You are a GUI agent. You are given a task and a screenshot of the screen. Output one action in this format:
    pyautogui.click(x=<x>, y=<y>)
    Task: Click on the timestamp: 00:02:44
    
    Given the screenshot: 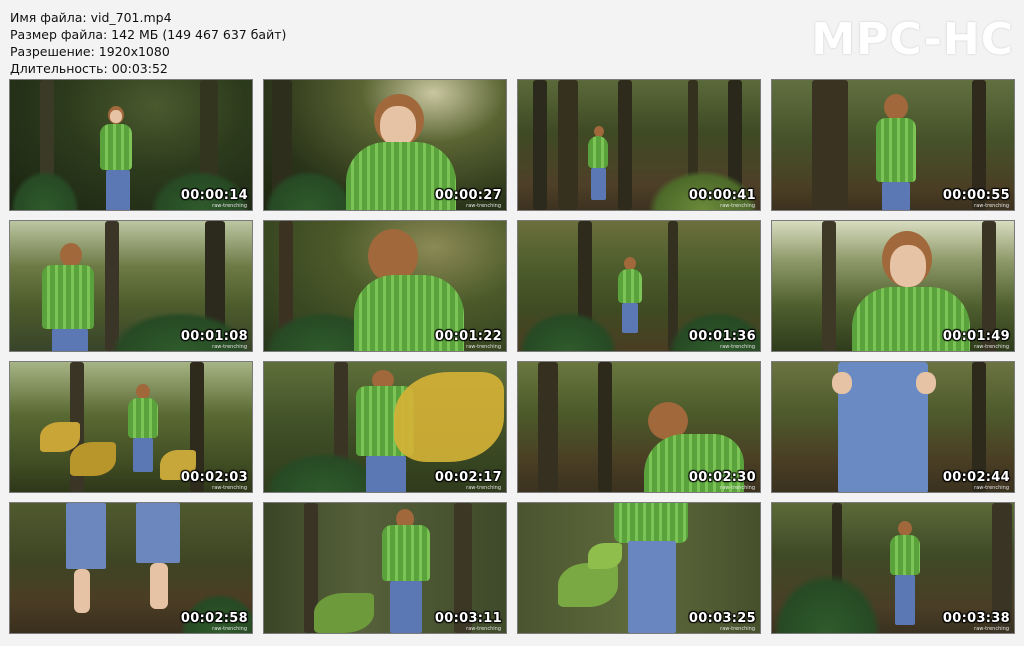 What is the action you would take?
    pyautogui.click(x=976, y=477)
    